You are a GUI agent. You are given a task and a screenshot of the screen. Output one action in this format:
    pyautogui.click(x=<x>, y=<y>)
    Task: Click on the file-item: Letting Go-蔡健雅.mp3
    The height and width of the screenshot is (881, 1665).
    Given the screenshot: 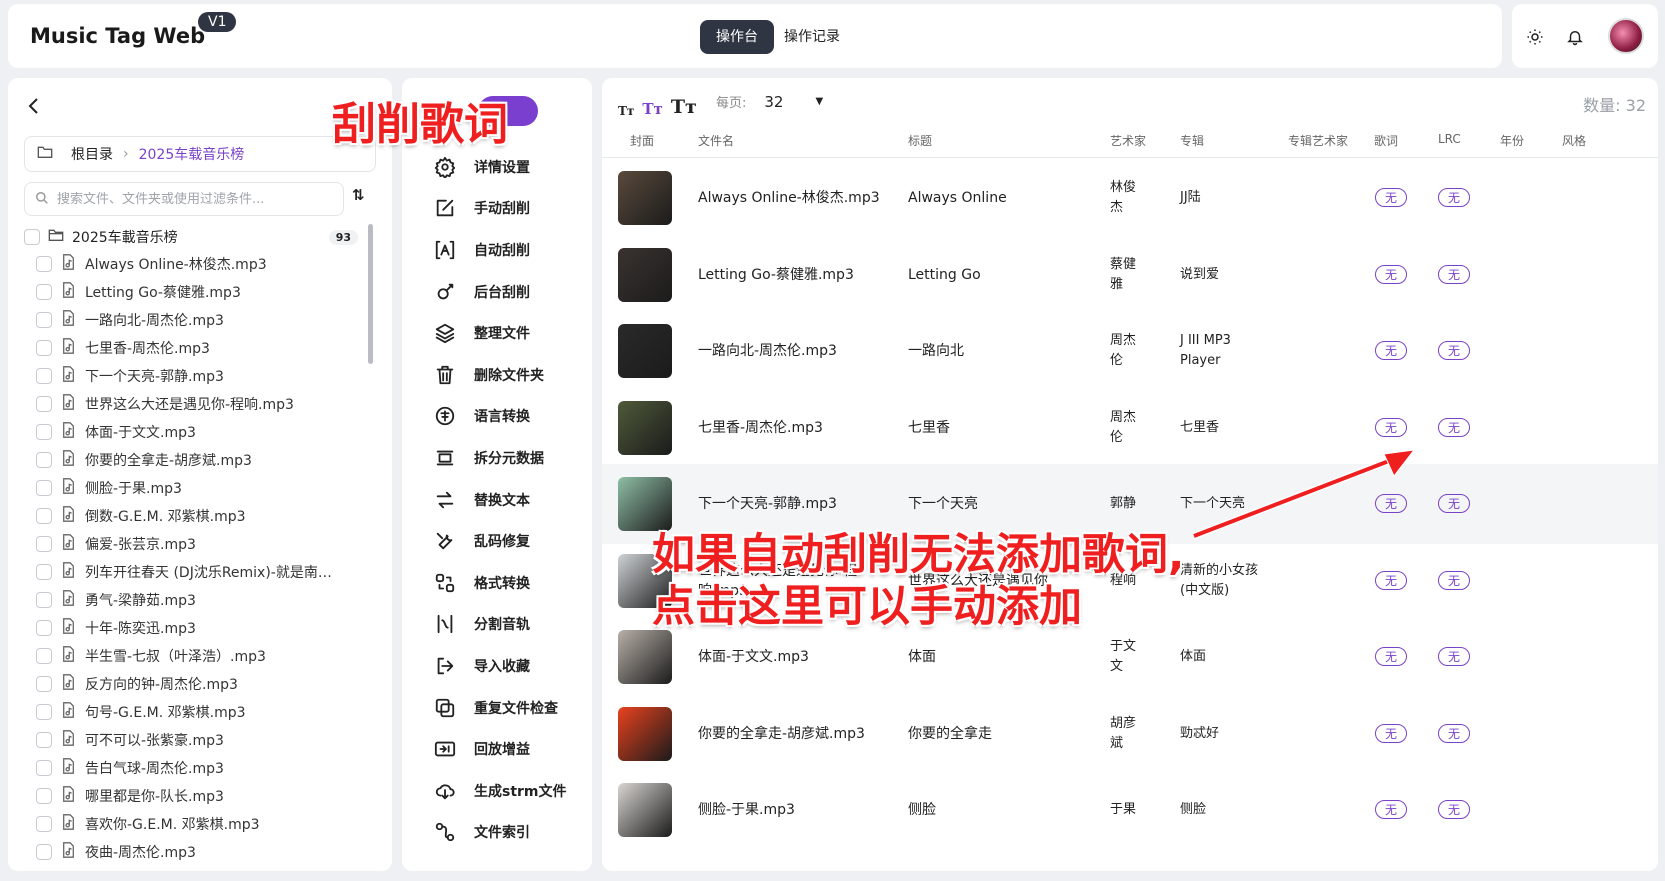 What is the action you would take?
    pyautogui.click(x=200, y=292)
    